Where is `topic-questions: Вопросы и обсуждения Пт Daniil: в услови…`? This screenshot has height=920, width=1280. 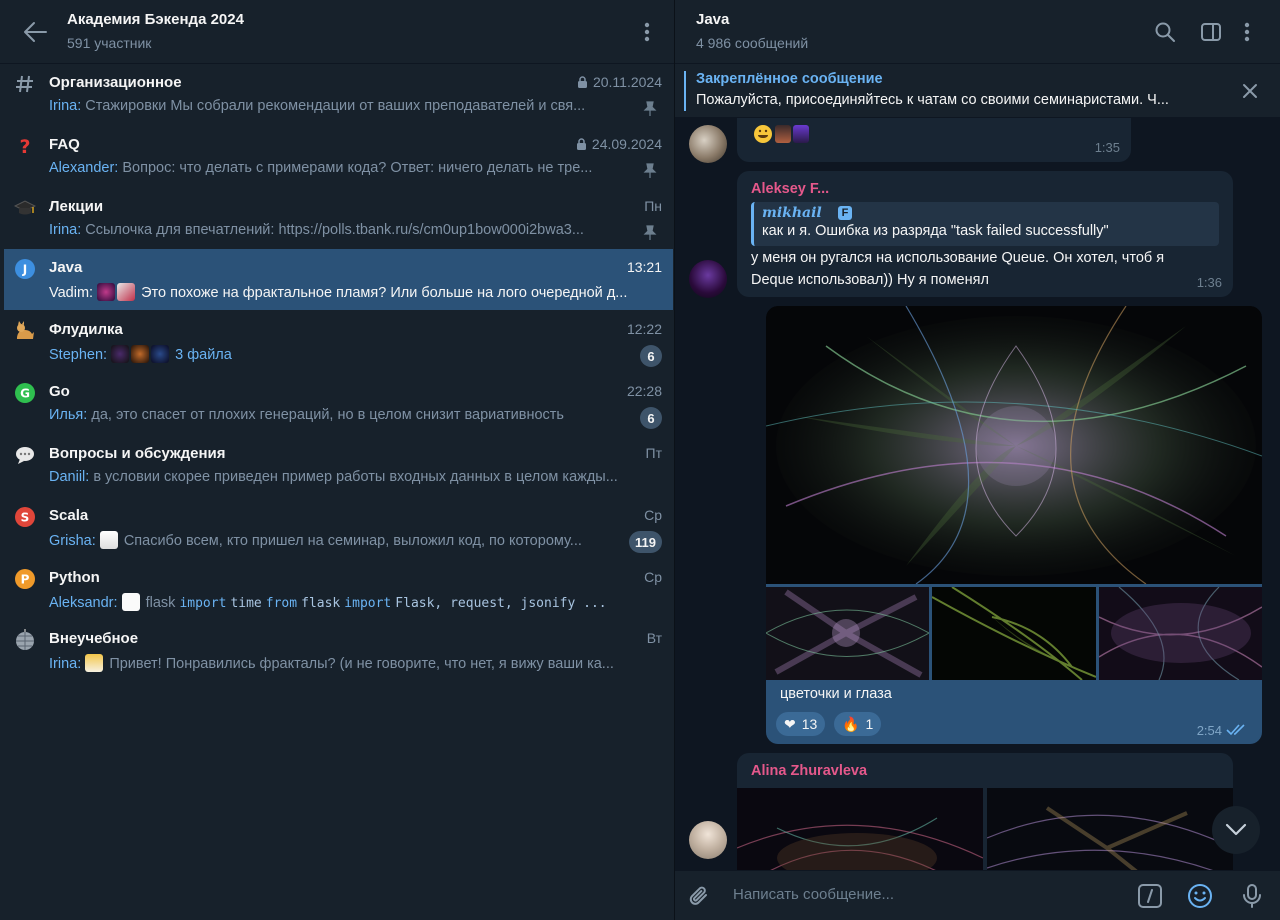 topic-questions: Вопросы и обсуждения Пт Daniil: в услови… is located at coordinates (338, 465).